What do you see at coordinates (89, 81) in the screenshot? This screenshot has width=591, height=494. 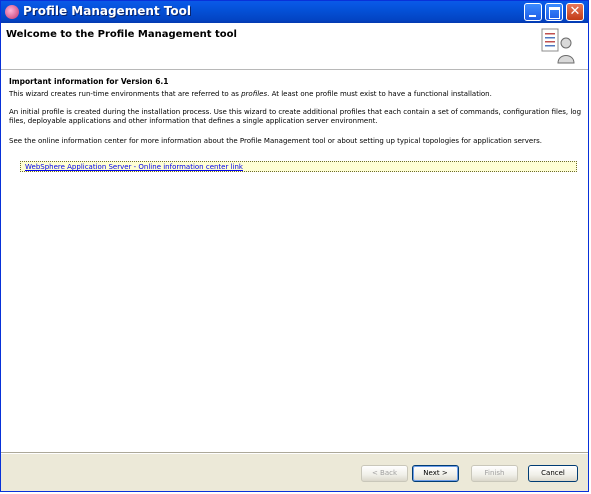 I see `section-title: Important information for Version 6.1` at bounding box center [89, 81].